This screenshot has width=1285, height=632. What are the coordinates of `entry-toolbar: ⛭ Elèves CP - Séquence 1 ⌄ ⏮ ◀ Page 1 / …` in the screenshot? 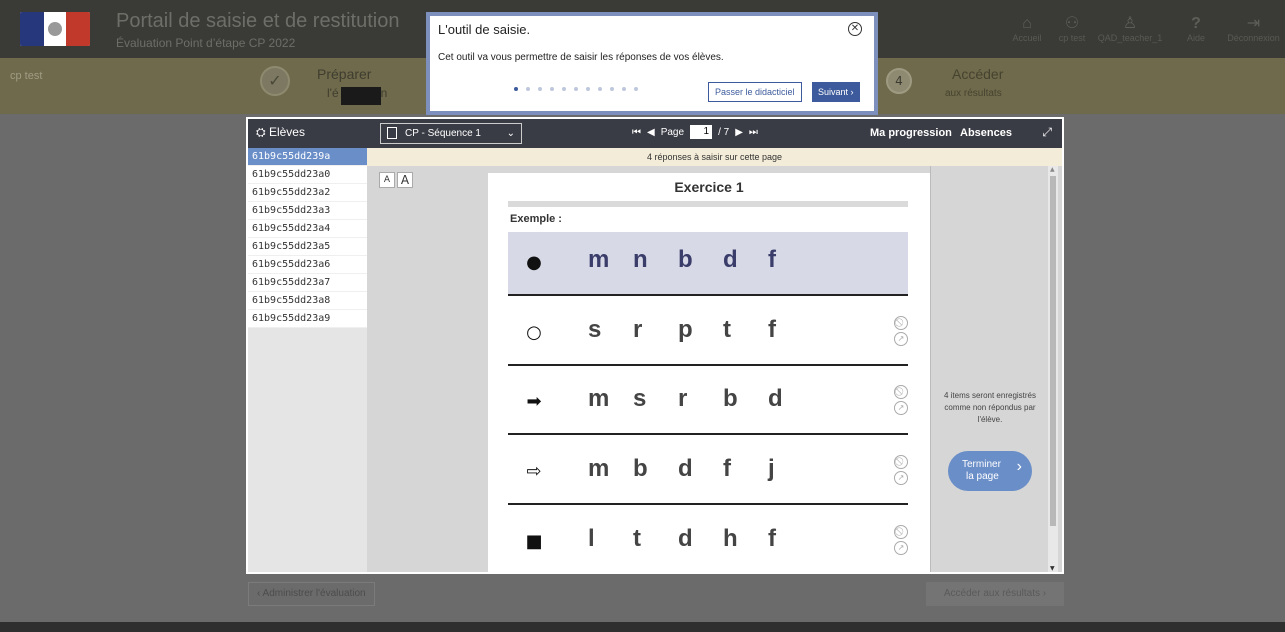 It's located at (655, 133).